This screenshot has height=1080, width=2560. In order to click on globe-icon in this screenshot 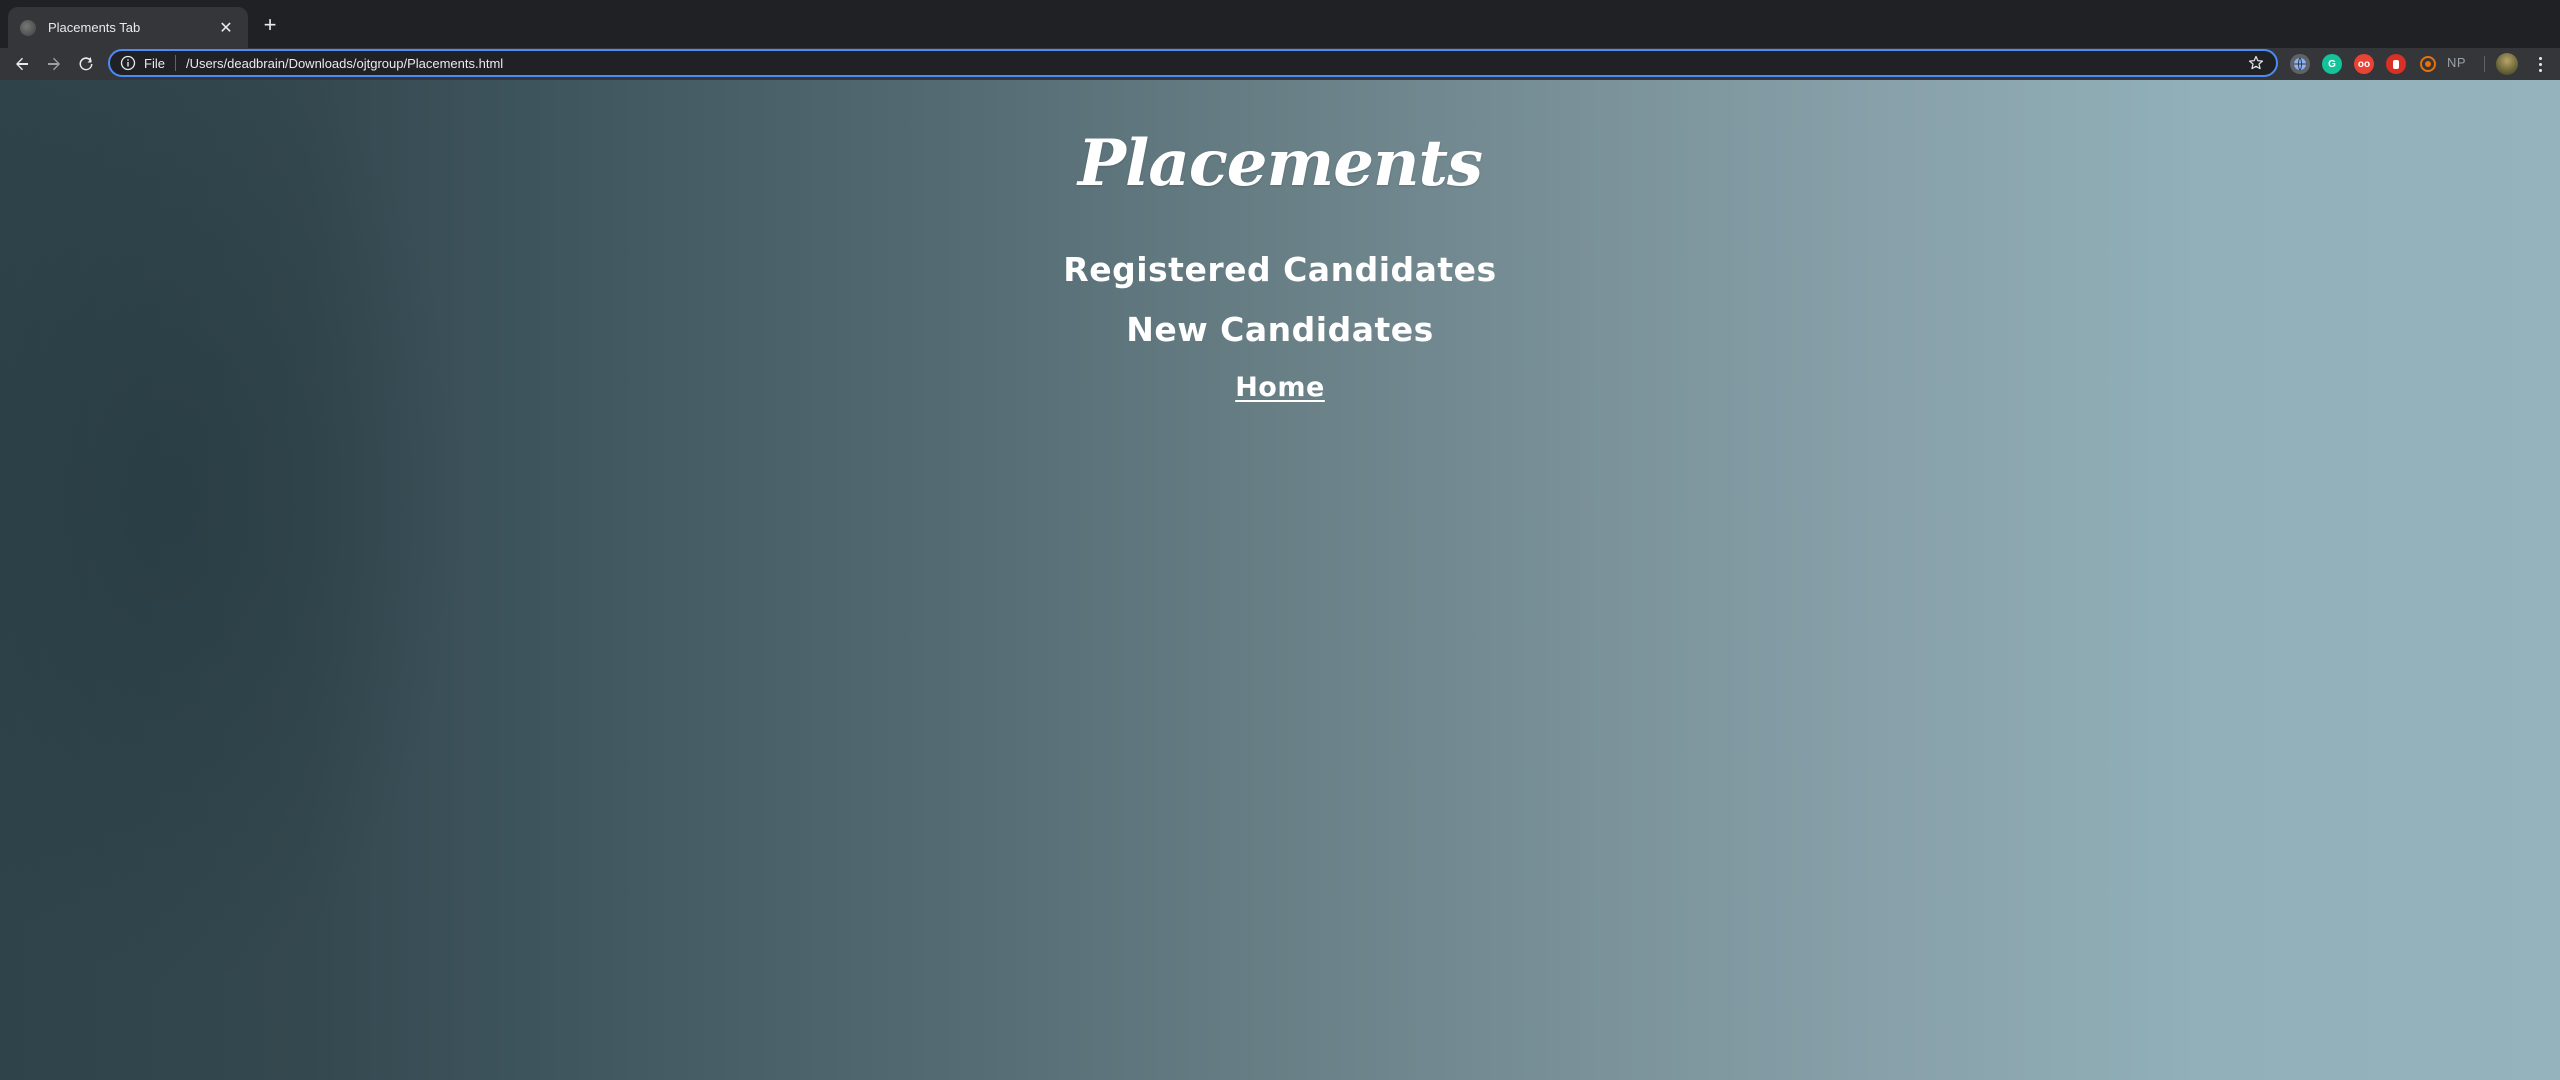, I will do `click(2300, 64)`.